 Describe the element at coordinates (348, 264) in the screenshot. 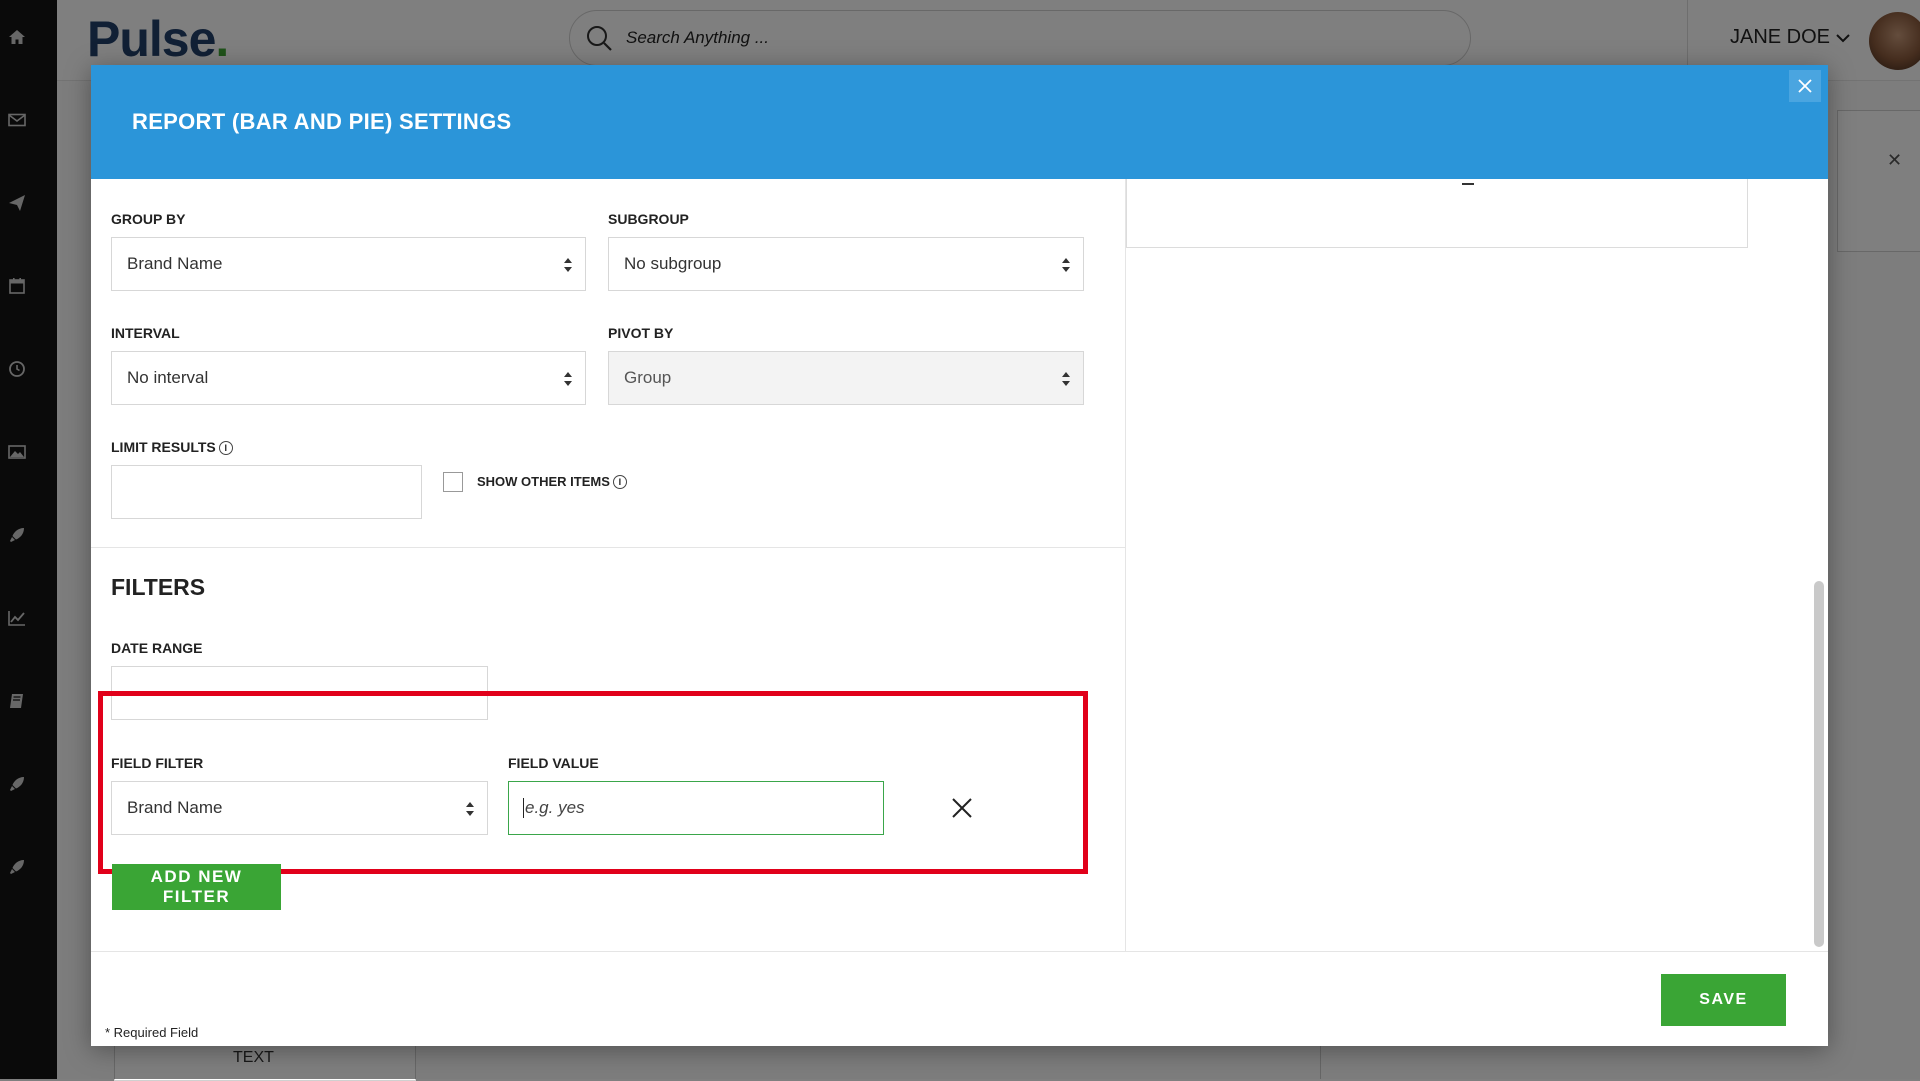

I see `group-by-select: Brand Name` at that location.